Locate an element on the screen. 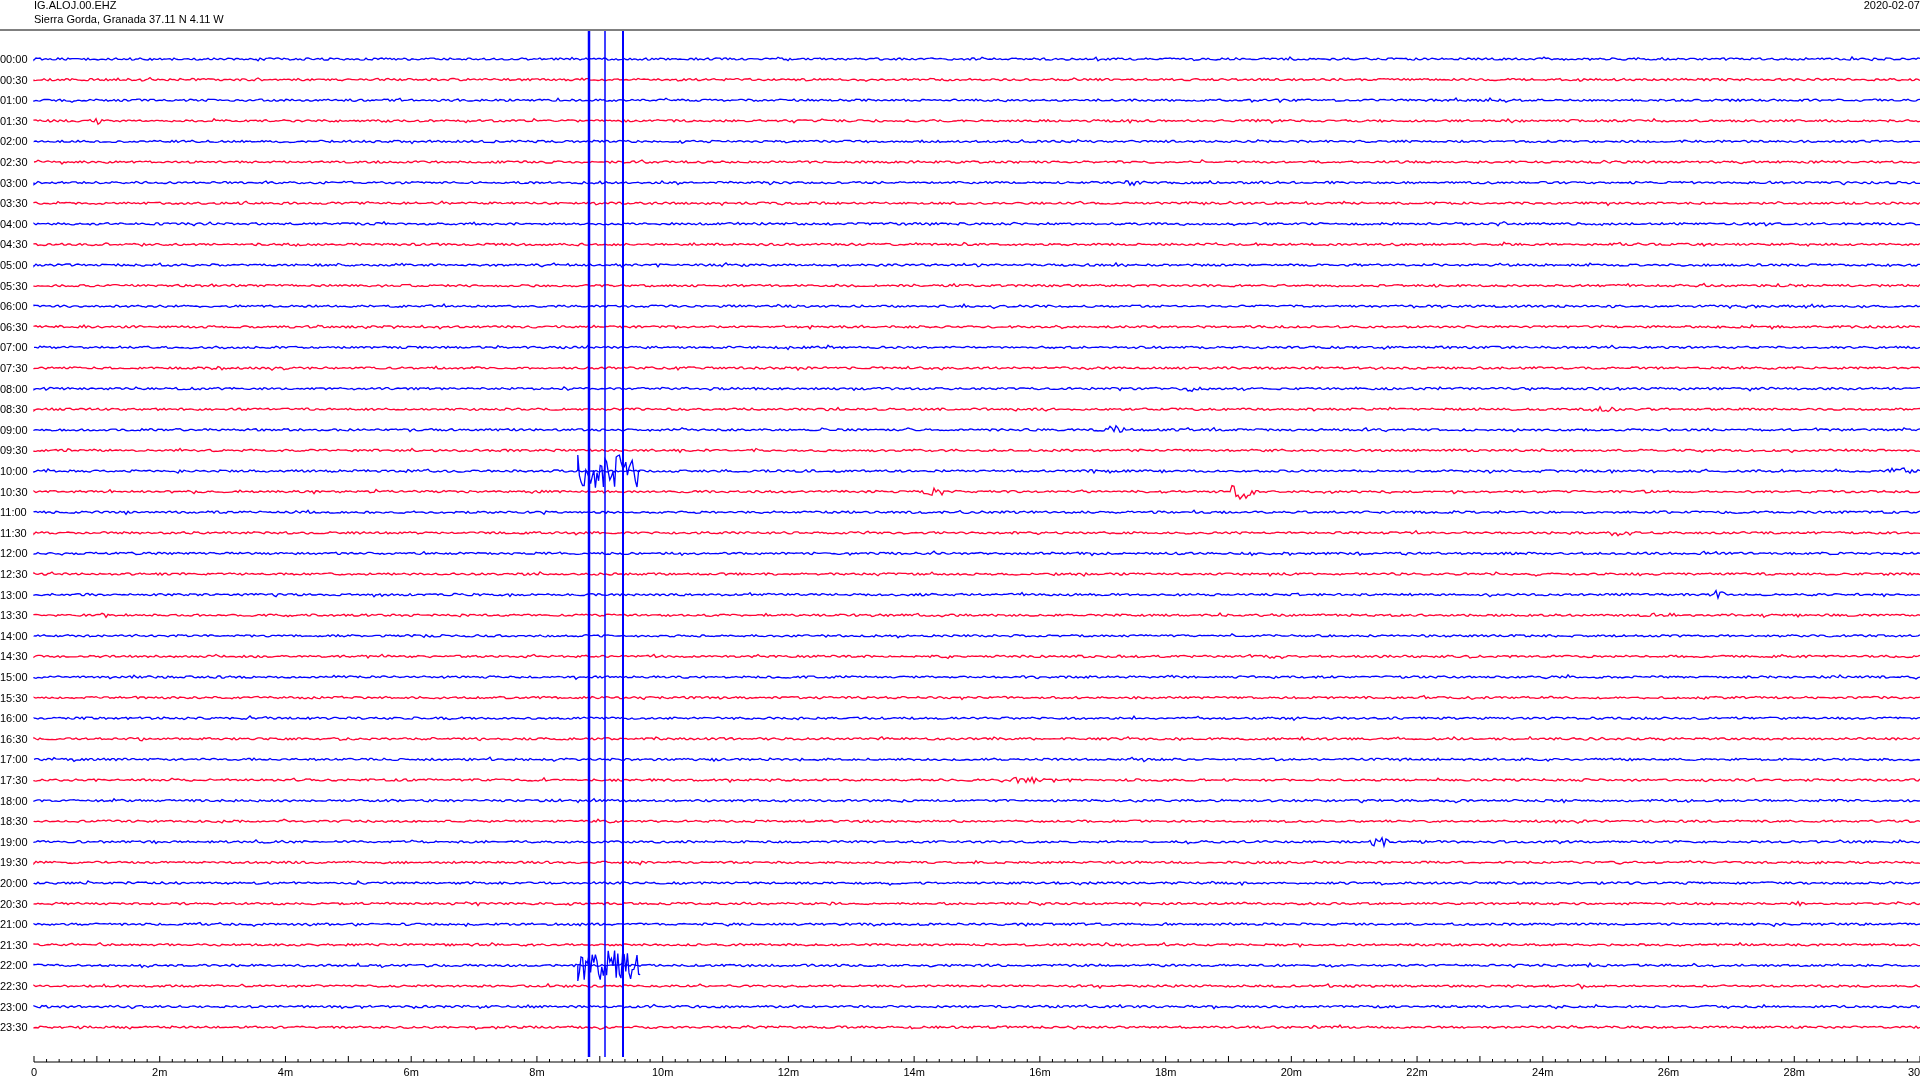  time-label: 14:30 is located at coordinates (14, 656).